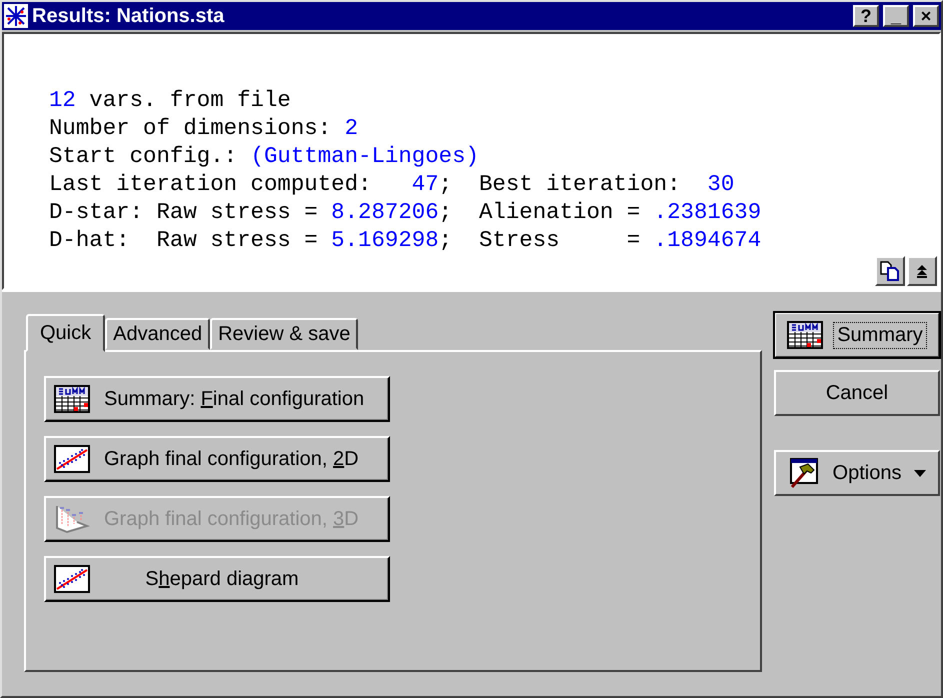 This screenshot has width=943, height=698. Describe the element at coordinates (857, 473) in the screenshot. I see `dialog-button: Options` at that location.